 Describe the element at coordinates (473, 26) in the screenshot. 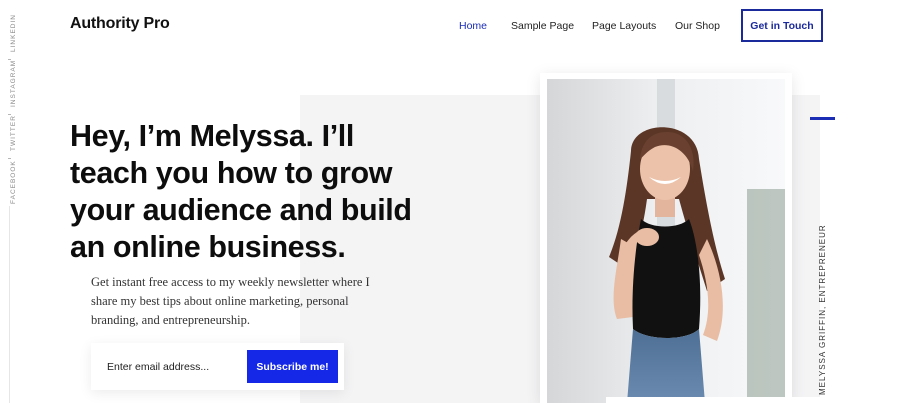

I see `nav-home: Home` at that location.